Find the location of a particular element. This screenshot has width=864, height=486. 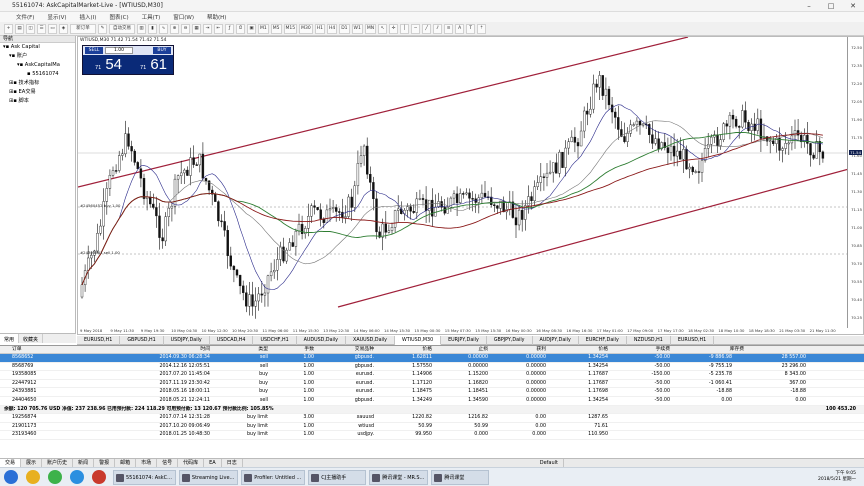

zoom-out-icon: ⊖ is located at coordinates (185, 28).